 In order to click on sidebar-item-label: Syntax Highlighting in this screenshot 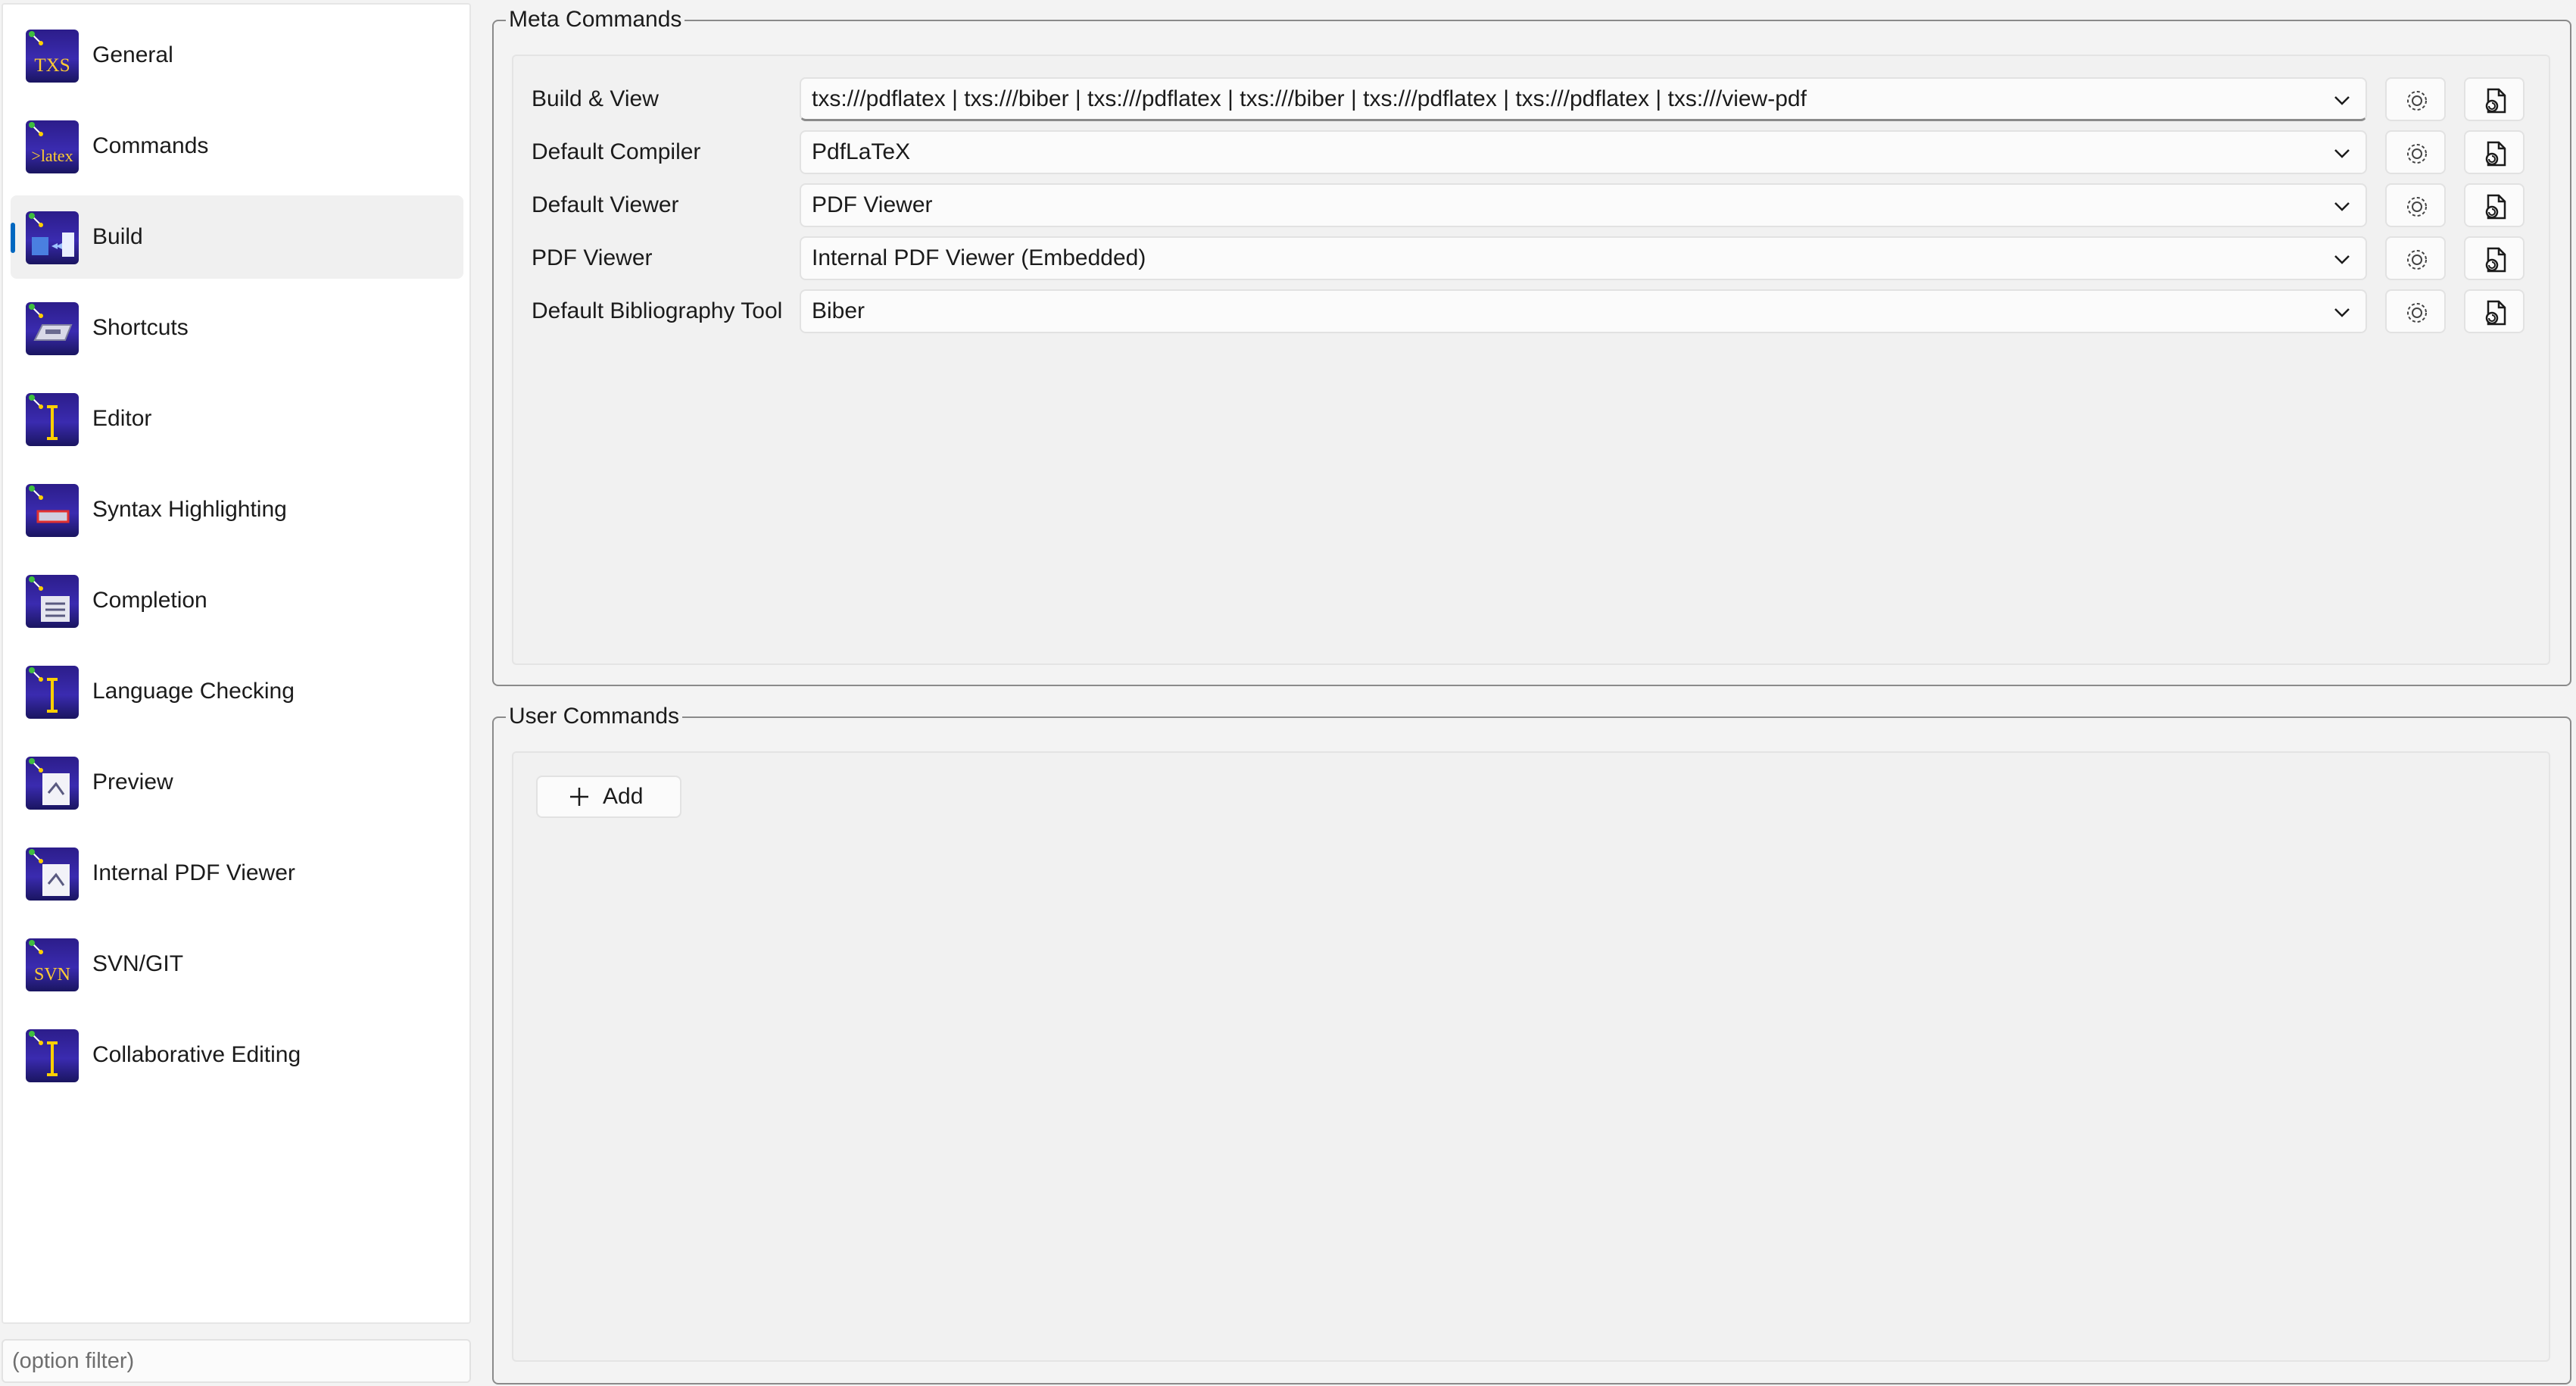, I will do `click(189, 509)`.